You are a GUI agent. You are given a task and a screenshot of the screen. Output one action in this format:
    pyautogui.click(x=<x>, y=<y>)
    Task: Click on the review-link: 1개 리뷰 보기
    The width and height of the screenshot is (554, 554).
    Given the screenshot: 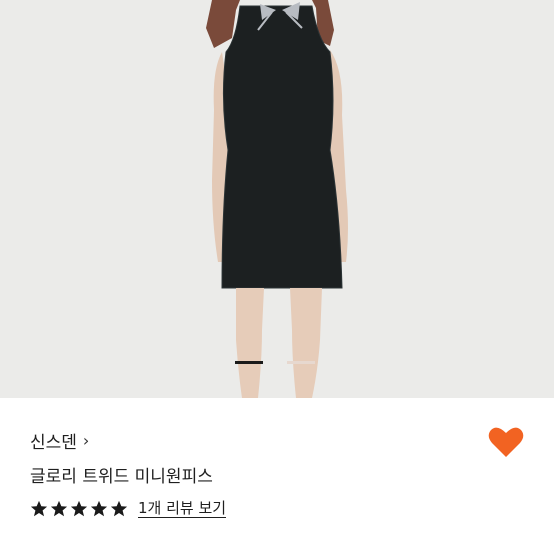 What is the action you would take?
    pyautogui.click(x=182, y=508)
    